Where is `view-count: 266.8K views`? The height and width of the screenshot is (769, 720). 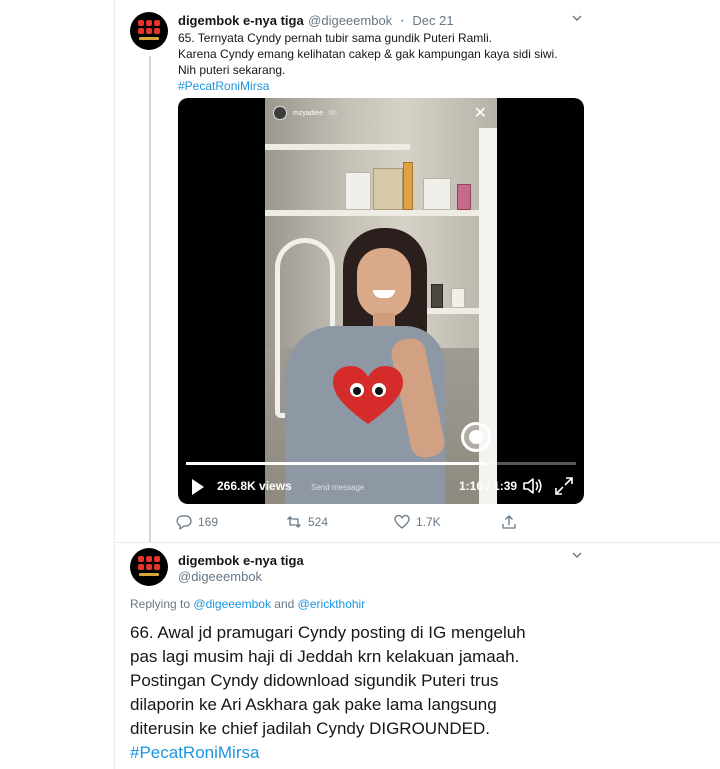
view-count: 266.8K views is located at coordinates (254, 486).